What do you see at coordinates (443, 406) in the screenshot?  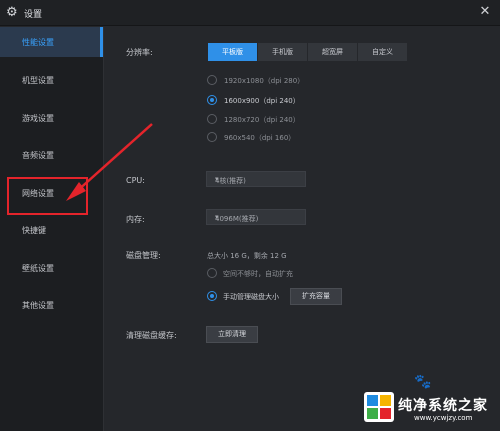 I see `watermark-name: 纯净系统之家` at bounding box center [443, 406].